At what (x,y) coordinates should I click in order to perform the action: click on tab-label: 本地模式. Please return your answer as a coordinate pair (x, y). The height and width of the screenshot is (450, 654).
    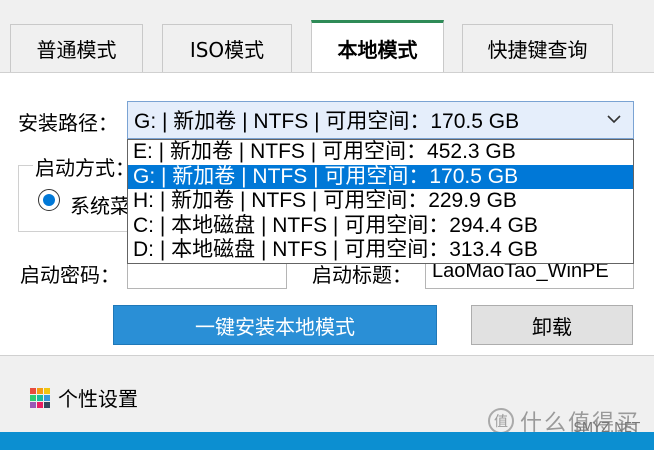
    Looking at the image, I should click on (377, 49).